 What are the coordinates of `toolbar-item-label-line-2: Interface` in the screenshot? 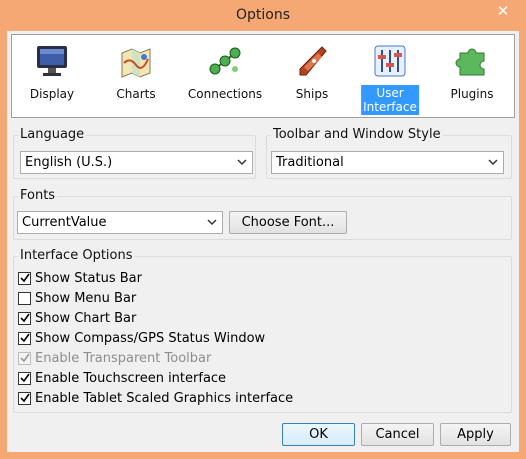 It's located at (390, 107).